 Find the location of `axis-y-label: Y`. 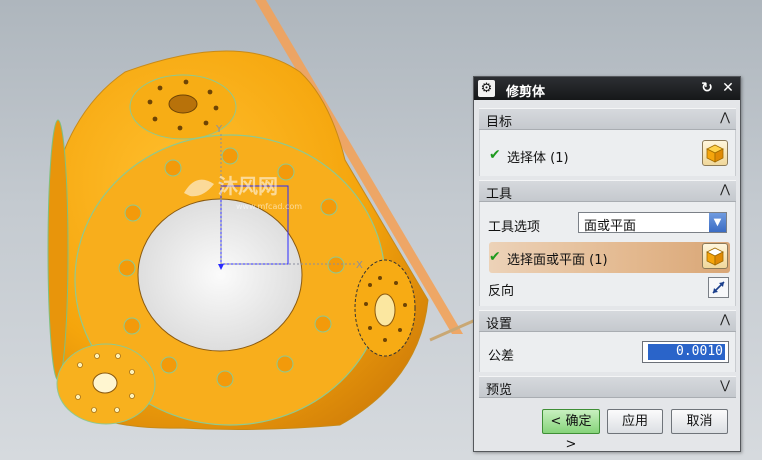

axis-y-label: Y is located at coordinates (219, 129).